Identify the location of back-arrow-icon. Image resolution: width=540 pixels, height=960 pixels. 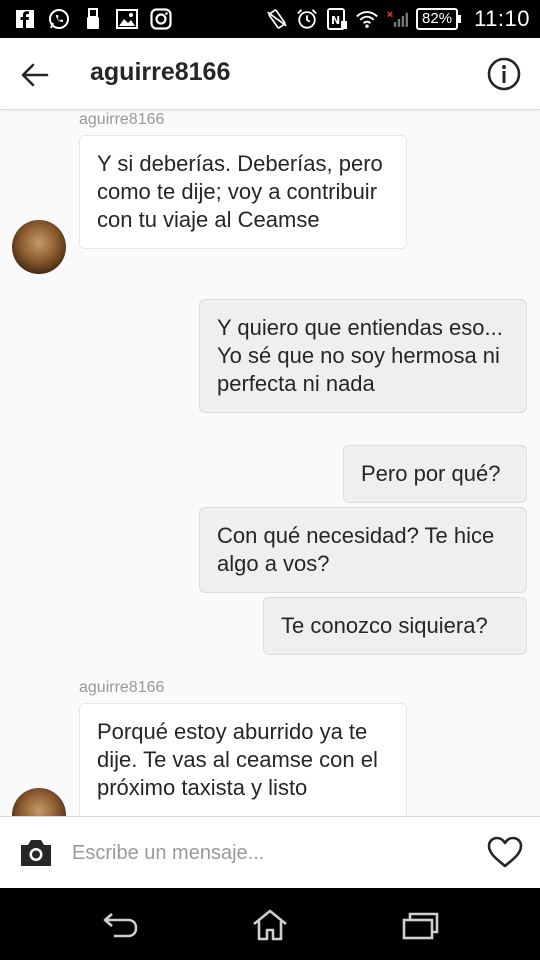
(35, 75).